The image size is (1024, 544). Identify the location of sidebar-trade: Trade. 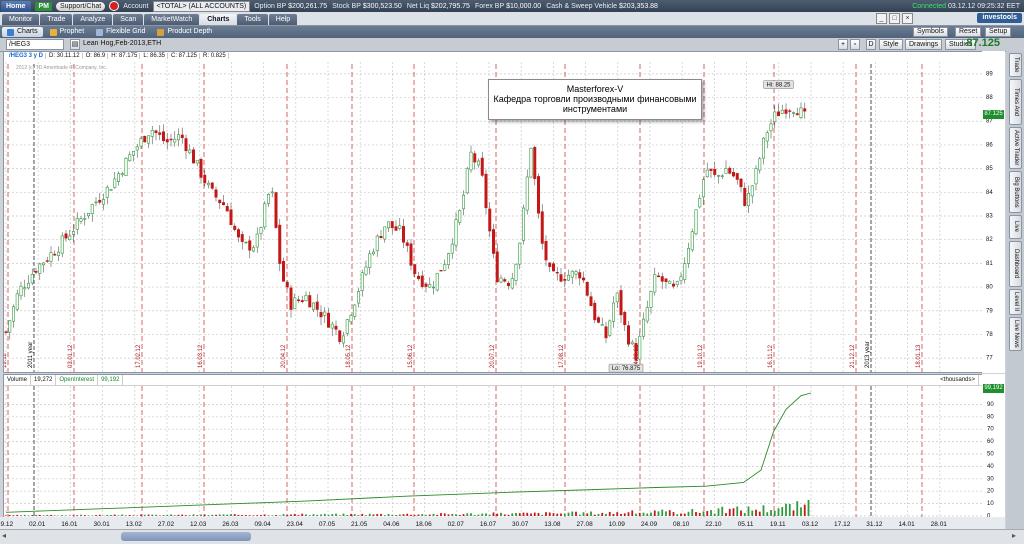
(1015, 65).